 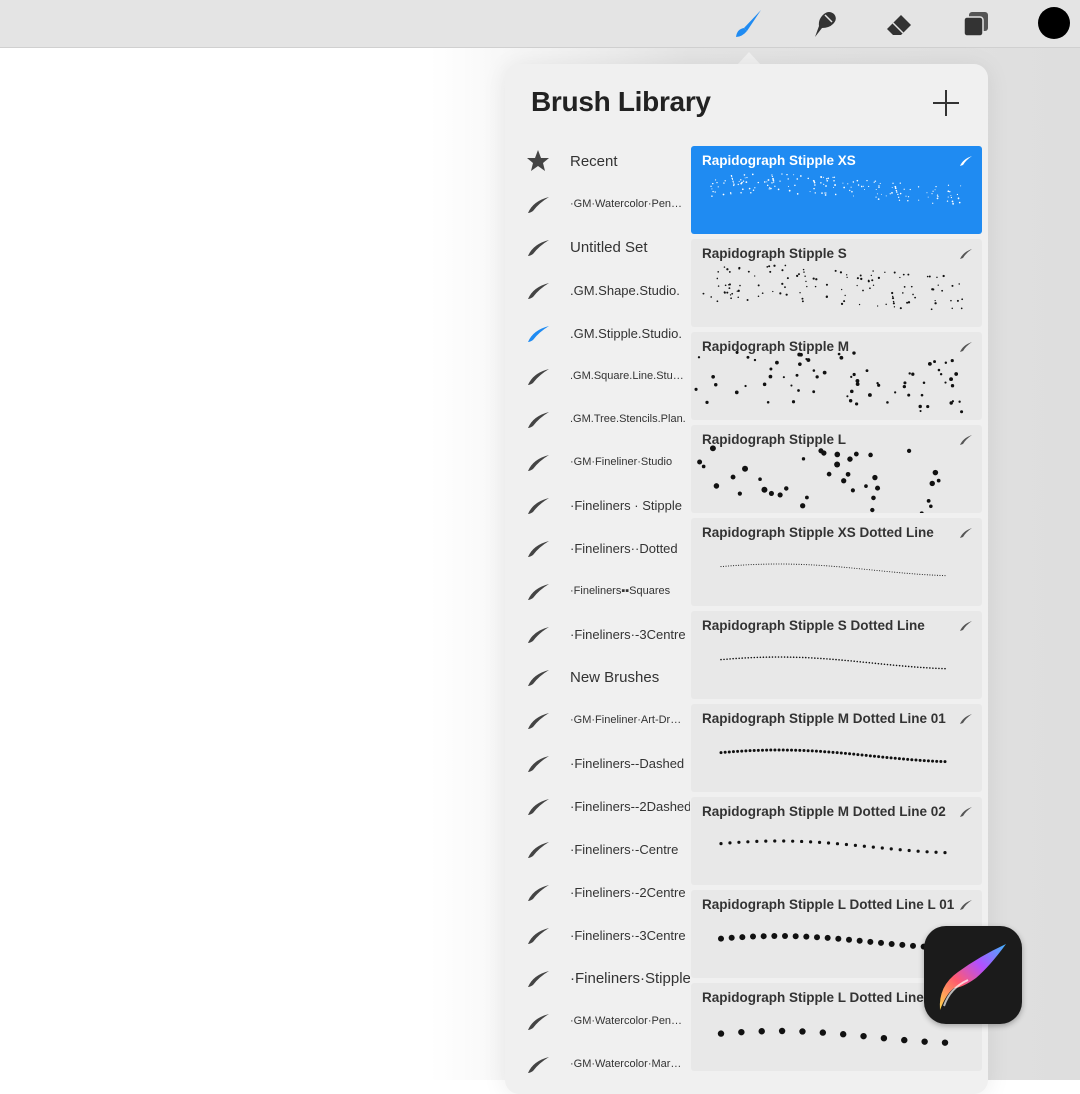 I want to click on procreate-logo, so click(x=973, y=975).